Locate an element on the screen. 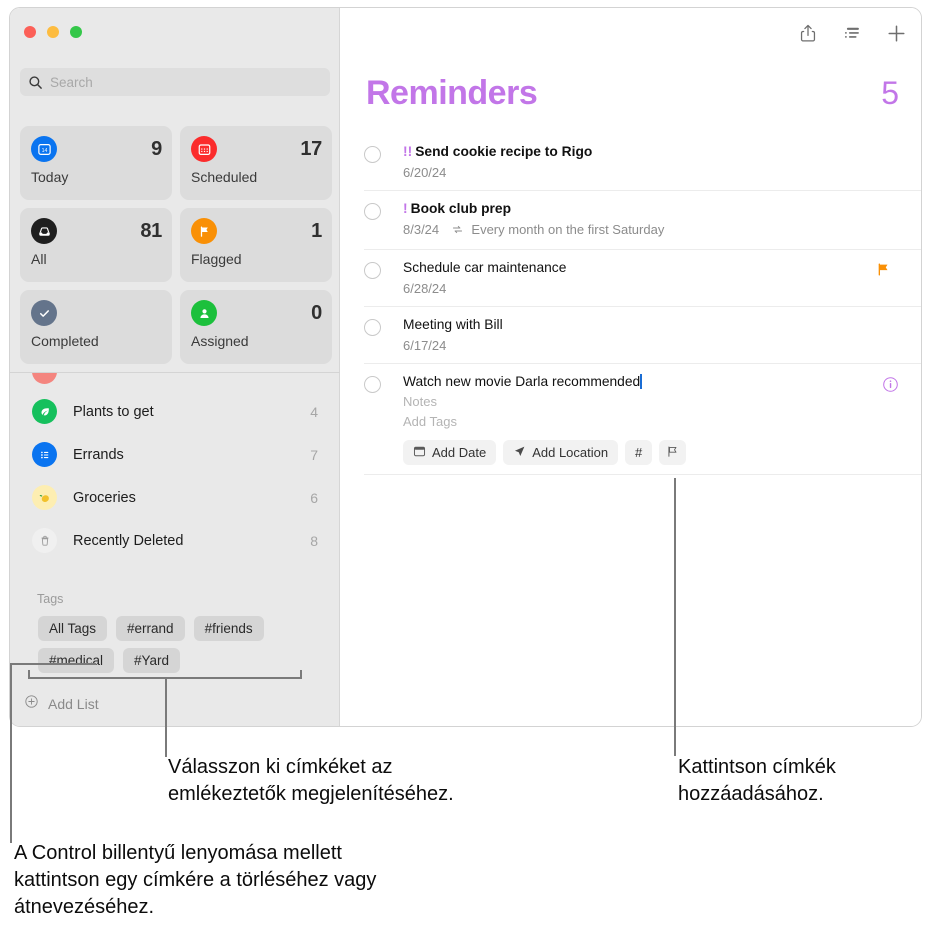 This screenshot has height=947, width=931. priority-marker: !! is located at coordinates (408, 151).